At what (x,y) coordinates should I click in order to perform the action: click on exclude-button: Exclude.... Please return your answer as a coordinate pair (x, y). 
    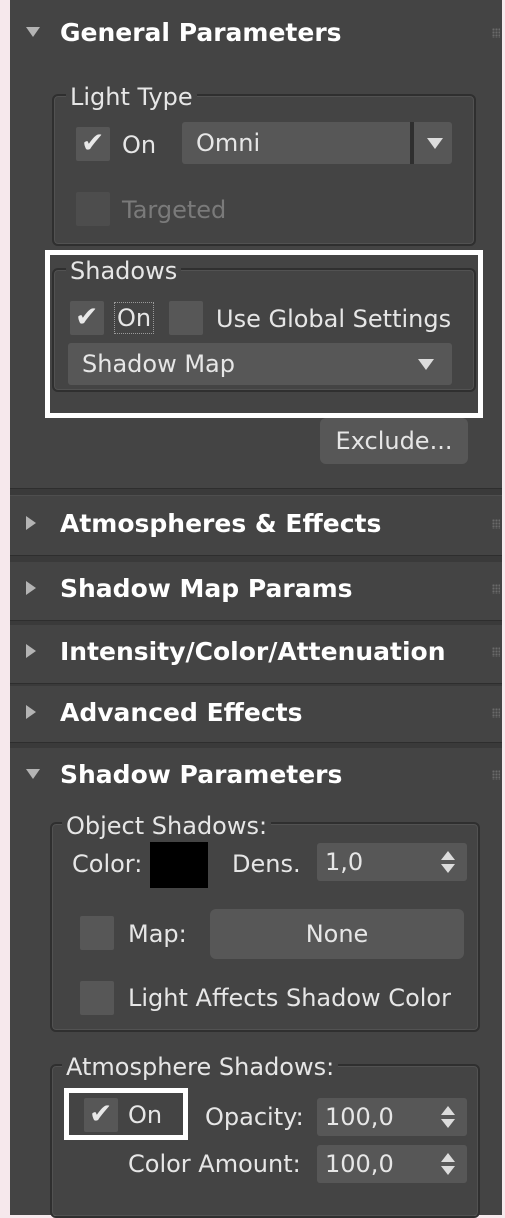
    Looking at the image, I should click on (394, 441).